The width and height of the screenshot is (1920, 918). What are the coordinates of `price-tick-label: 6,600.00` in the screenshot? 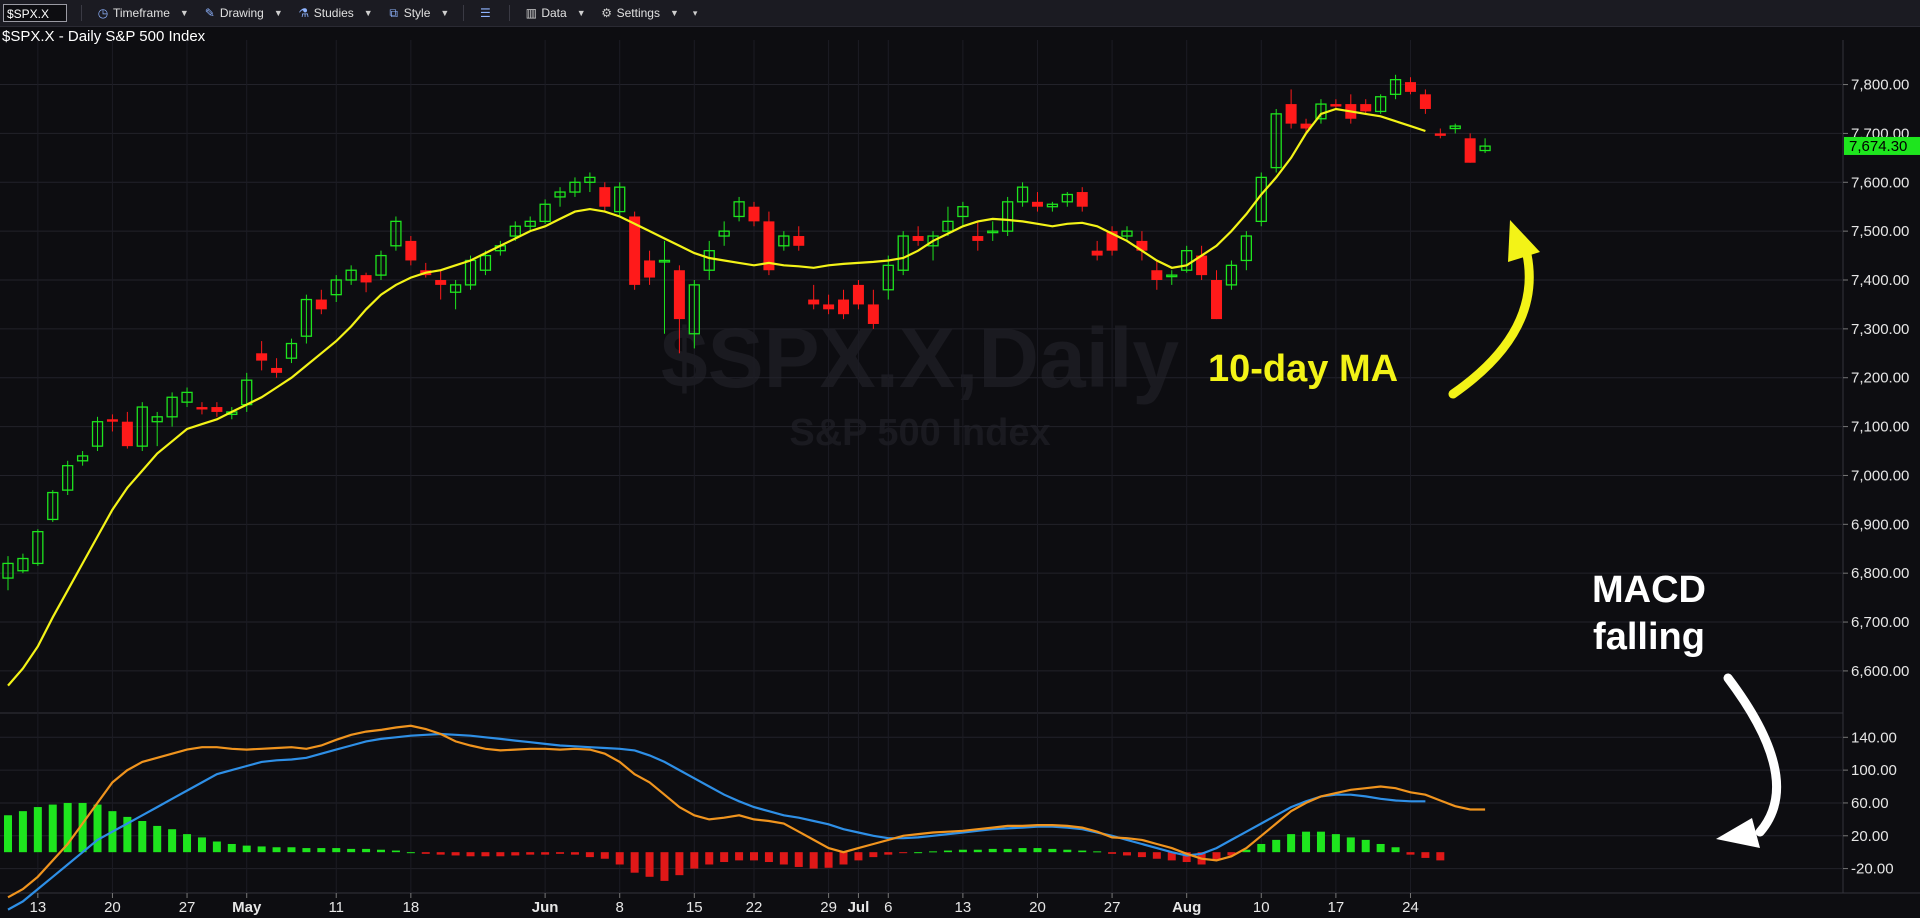 It's located at (1880, 671).